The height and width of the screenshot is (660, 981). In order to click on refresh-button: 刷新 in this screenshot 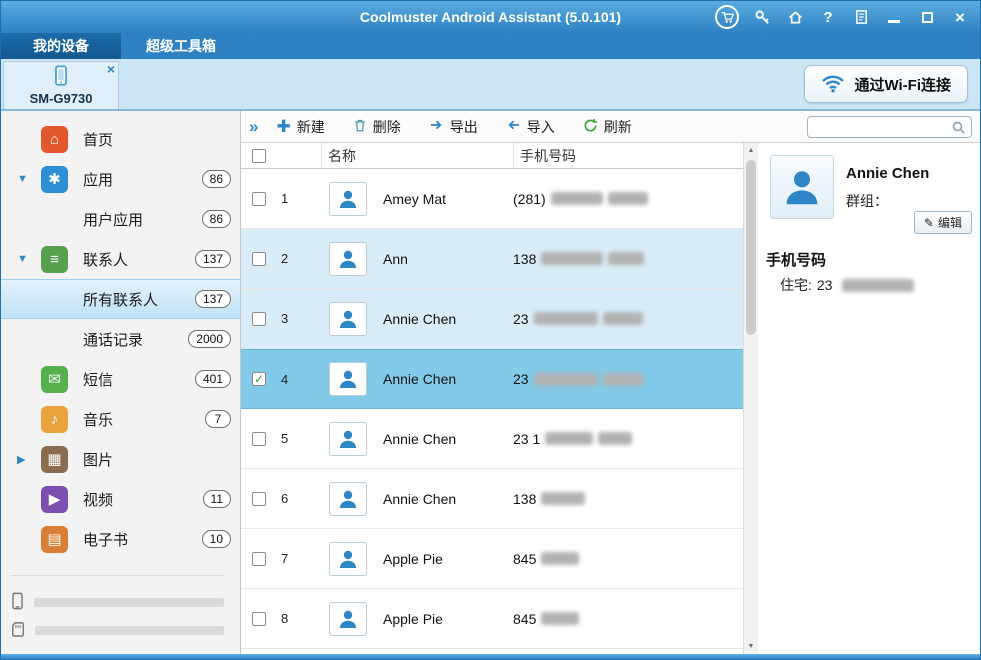, I will do `click(607, 127)`.